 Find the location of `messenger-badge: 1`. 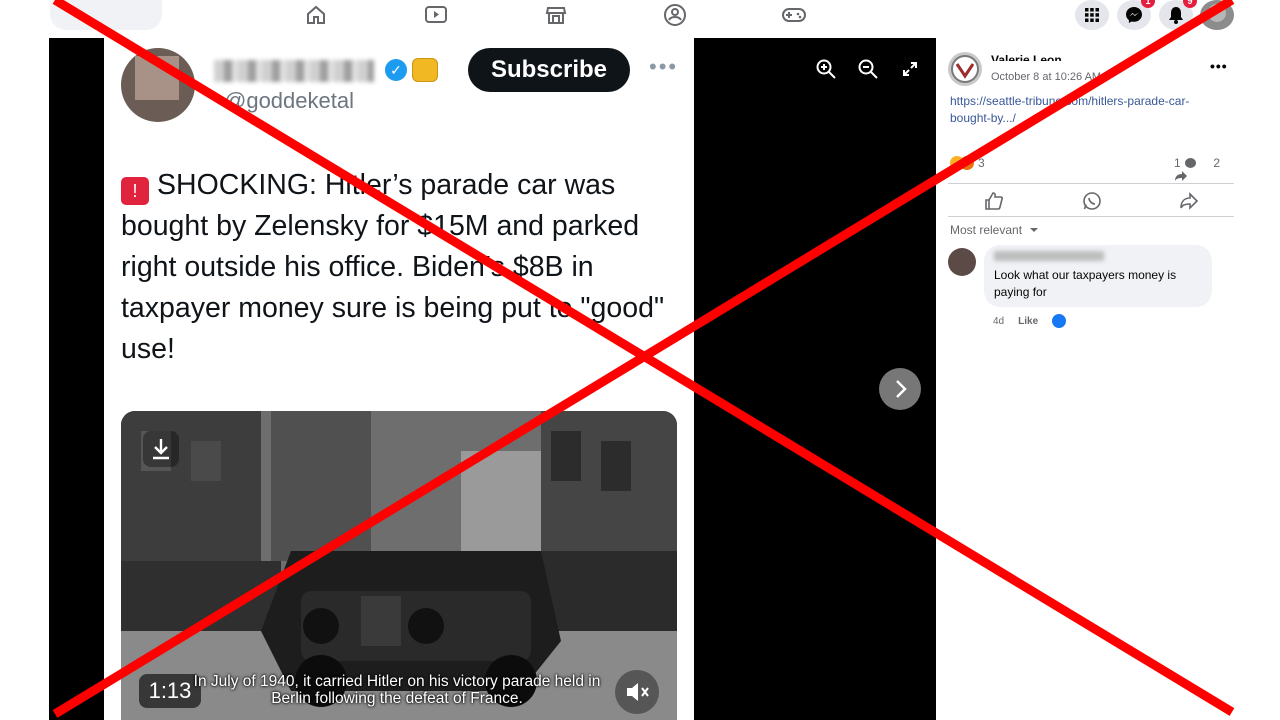

messenger-badge: 1 is located at coordinates (1148, 4).